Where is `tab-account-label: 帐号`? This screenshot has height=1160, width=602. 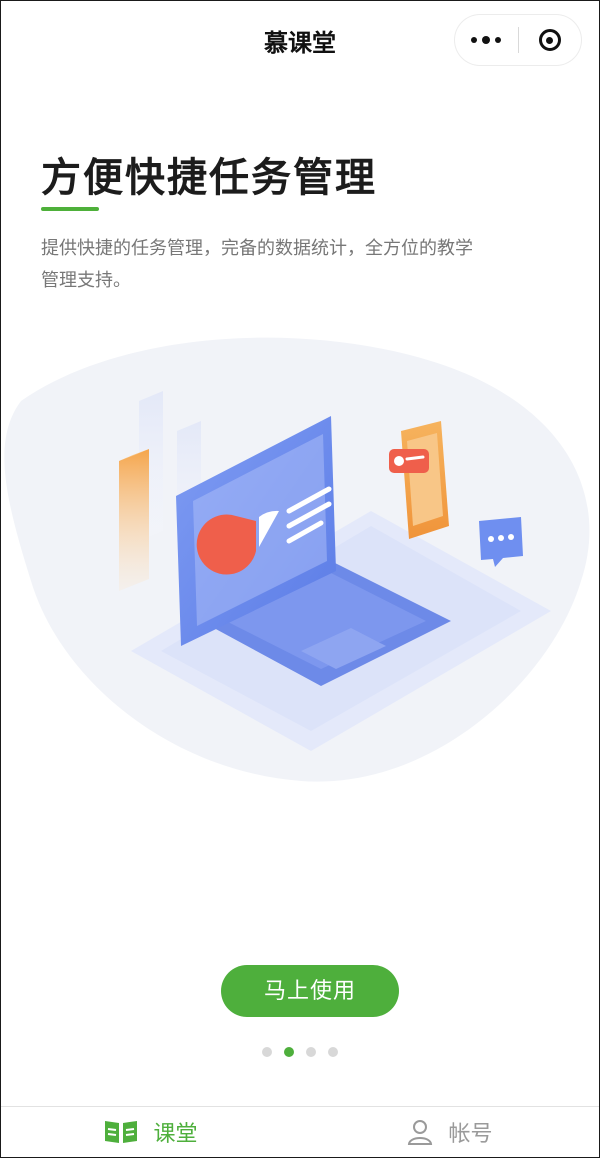 tab-account-label: 帐号 is located at coordinates (470, 1134).